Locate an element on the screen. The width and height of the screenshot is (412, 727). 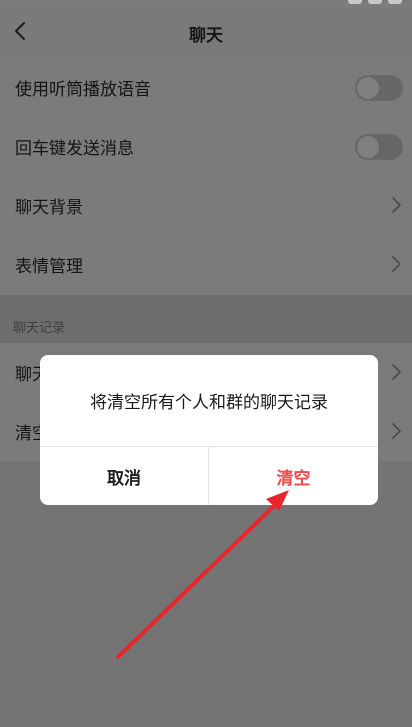
status-bar is located at coordinates (206, 4).